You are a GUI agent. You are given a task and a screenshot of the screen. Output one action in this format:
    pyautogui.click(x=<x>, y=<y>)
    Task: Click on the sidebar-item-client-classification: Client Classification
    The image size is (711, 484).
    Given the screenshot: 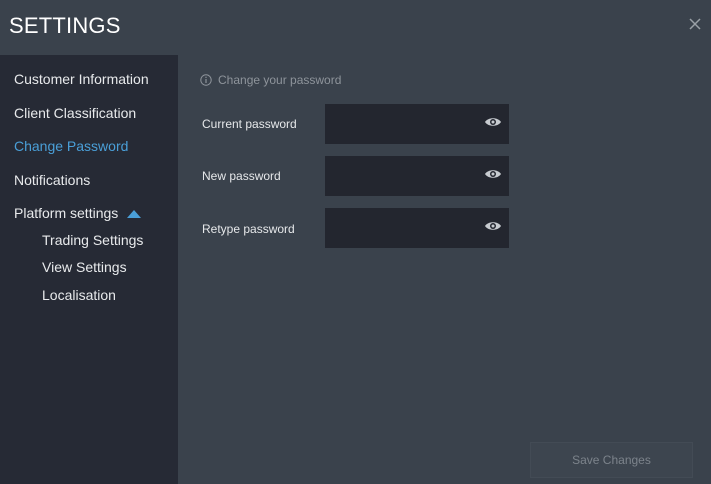 What is the action you would take?
    pyautogui.click(x=75, y=113)
    